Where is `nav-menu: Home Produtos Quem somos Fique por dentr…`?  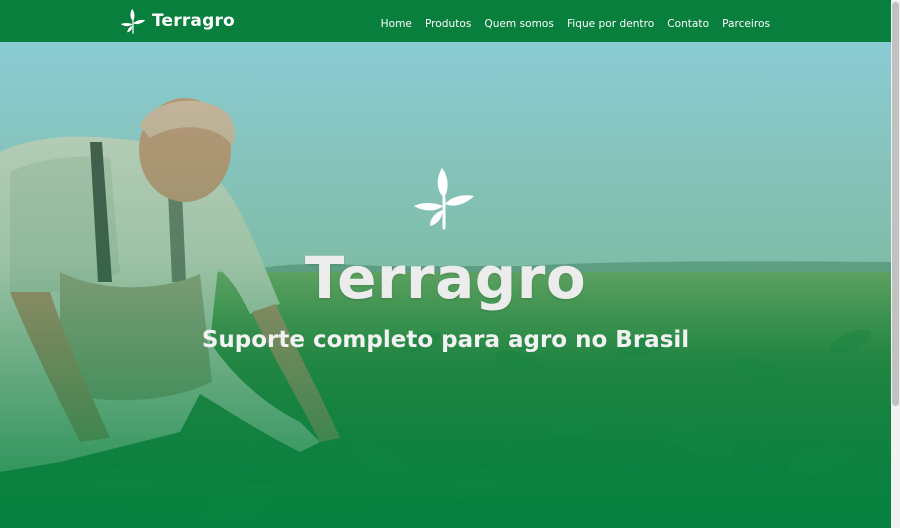
nav-menu: Home Produtos Quem somos Fique por dentr… is located at coordinates (575, 21).